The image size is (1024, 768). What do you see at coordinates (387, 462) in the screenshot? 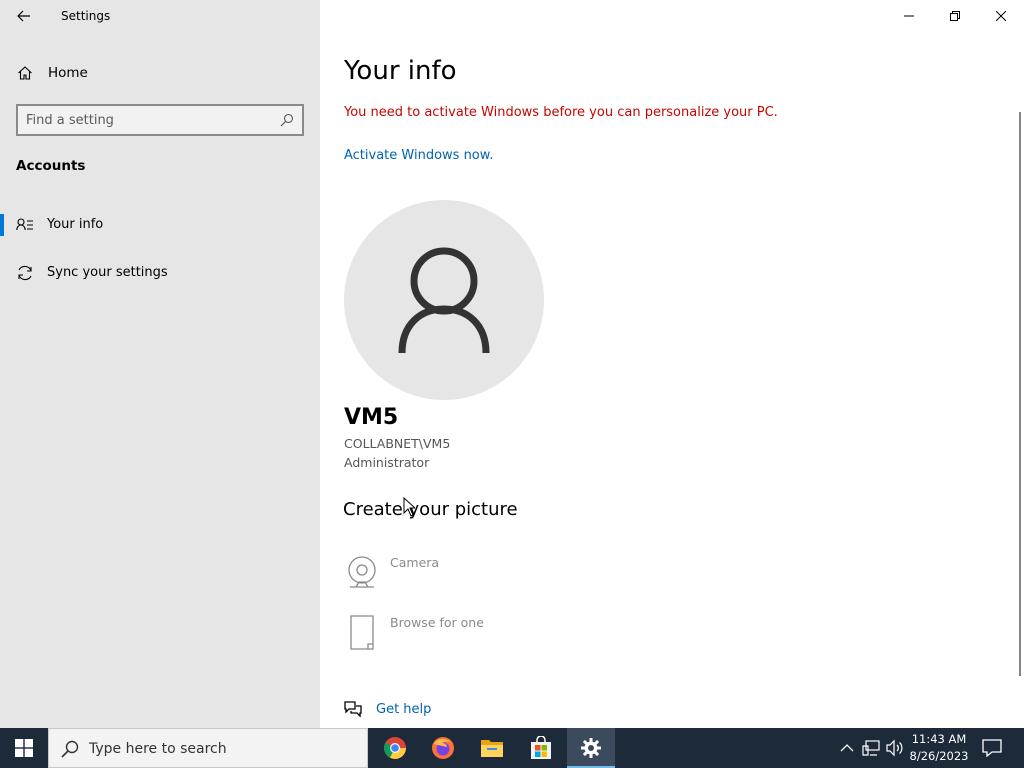
I see `user-role: Administrator` at bounding box center [387, 462].